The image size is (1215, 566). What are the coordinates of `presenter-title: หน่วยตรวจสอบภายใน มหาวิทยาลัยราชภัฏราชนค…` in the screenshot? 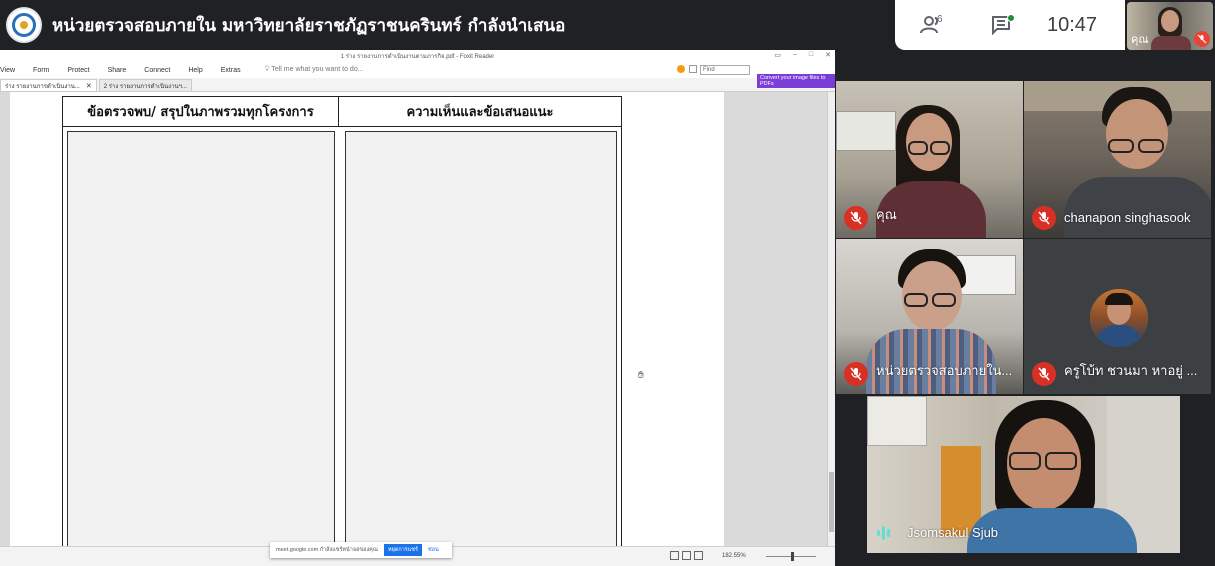 It's located at (309, 25).